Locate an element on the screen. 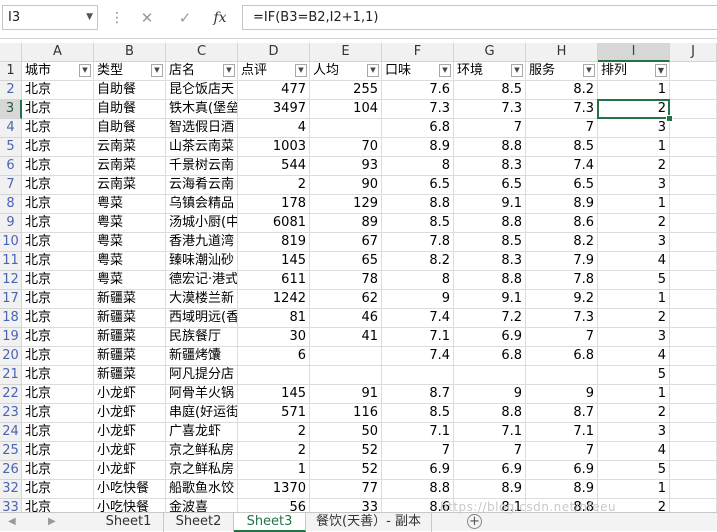  sheet-tab-1: Sheet1 is located at coordinates (129, 522).